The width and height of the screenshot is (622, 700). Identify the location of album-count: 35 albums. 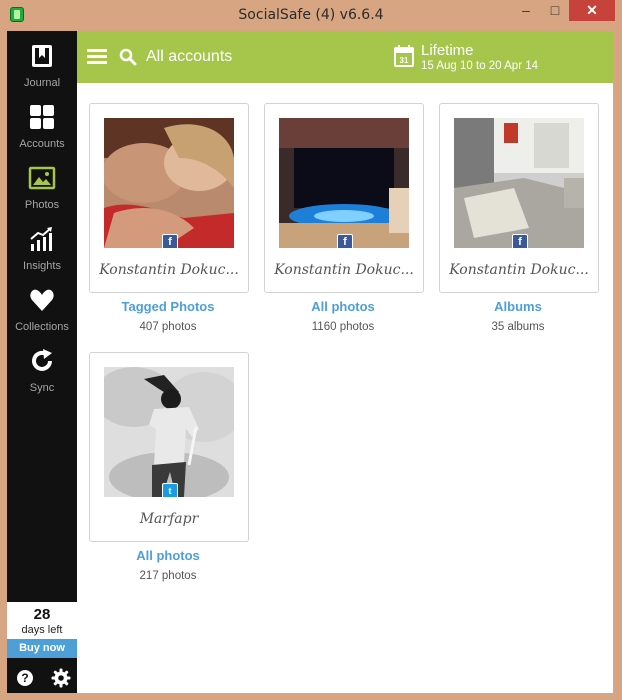
(518, 327).